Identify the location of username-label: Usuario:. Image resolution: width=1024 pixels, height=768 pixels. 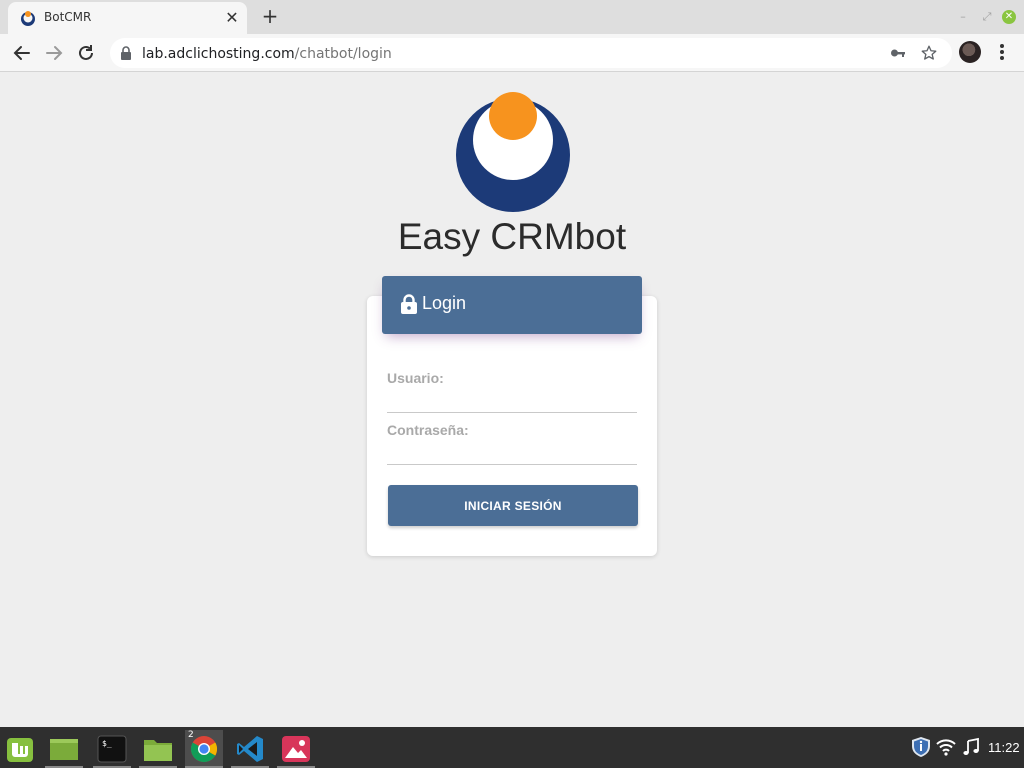
(415, 378).